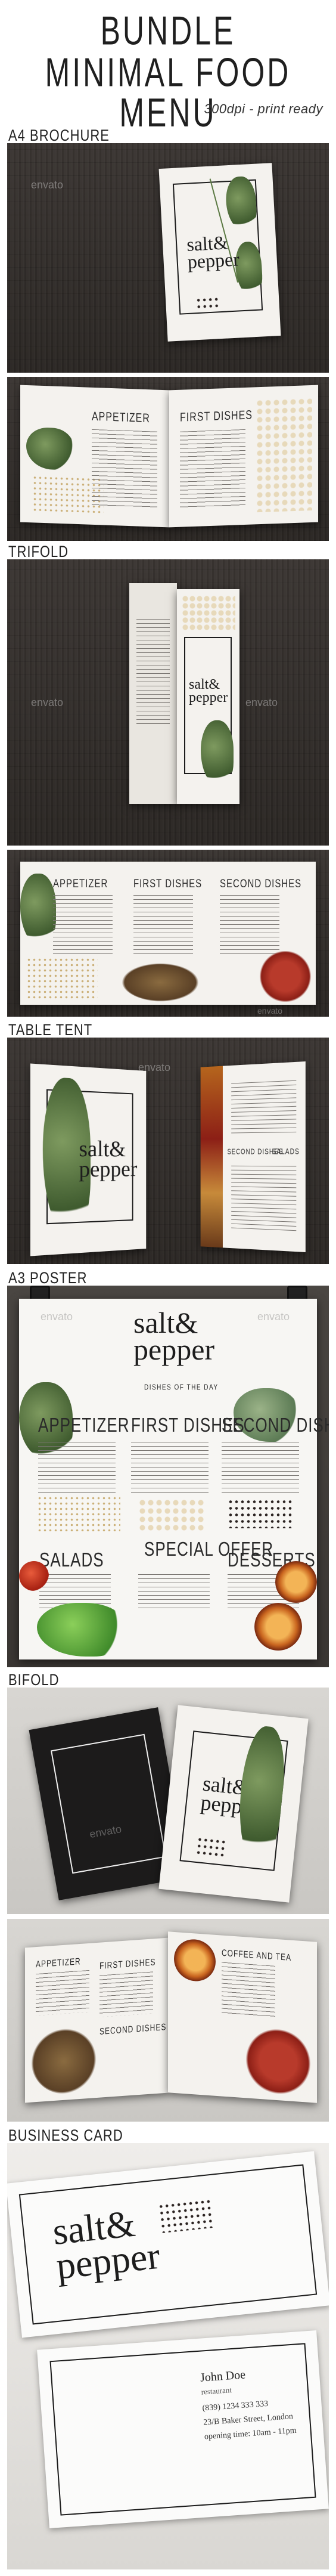 This screenshot has height=2576, width=336. What do you see at coordinates (286, 1152) in the screenshot?
I see `heading-salads: SALADS` at bounding box center [286, 1152].